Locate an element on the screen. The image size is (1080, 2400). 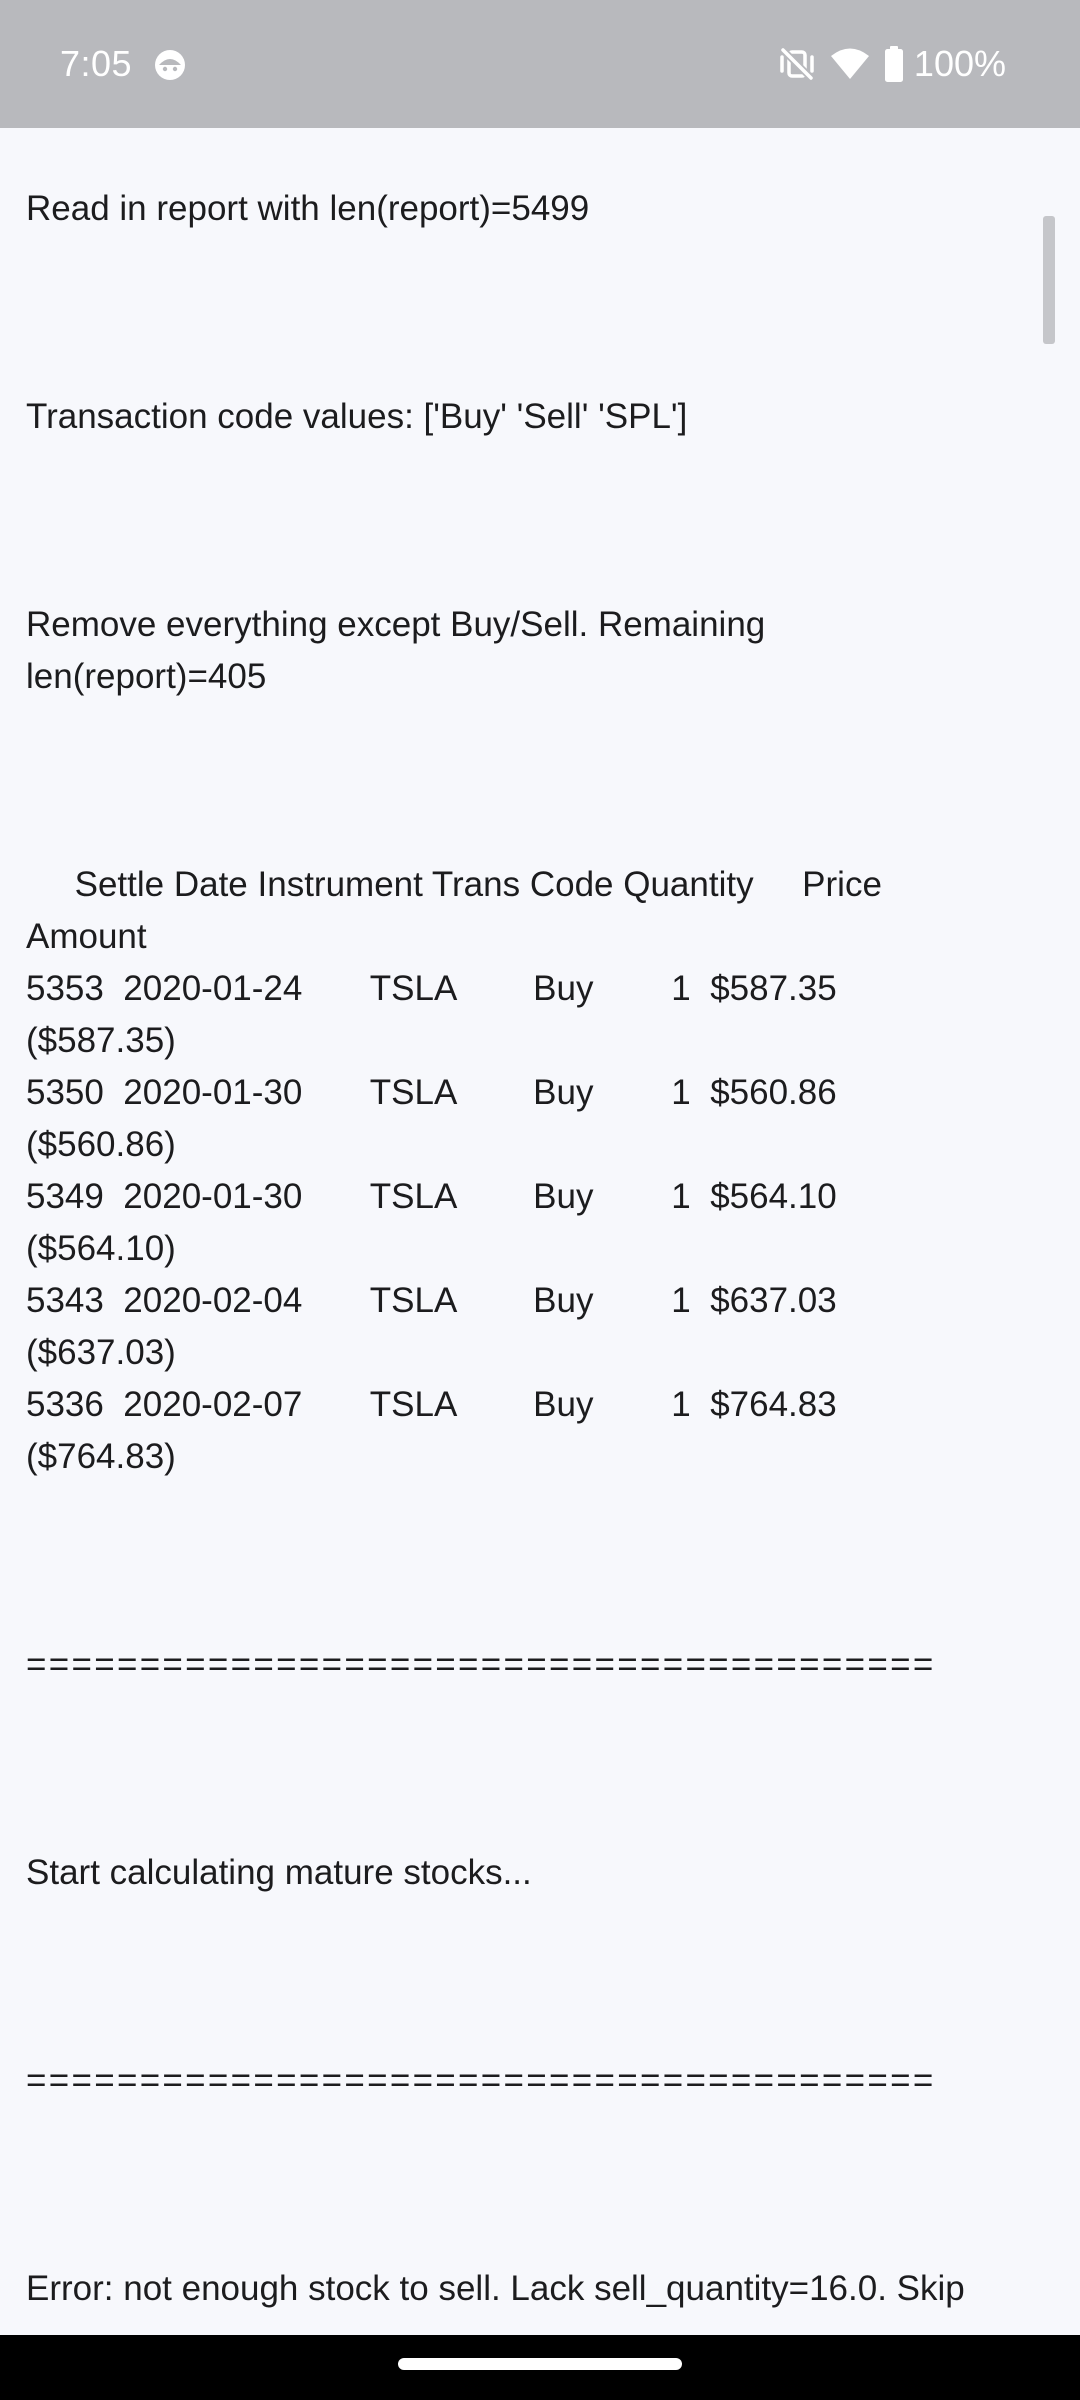
home-indicator is located at coordinates (540, 2364).